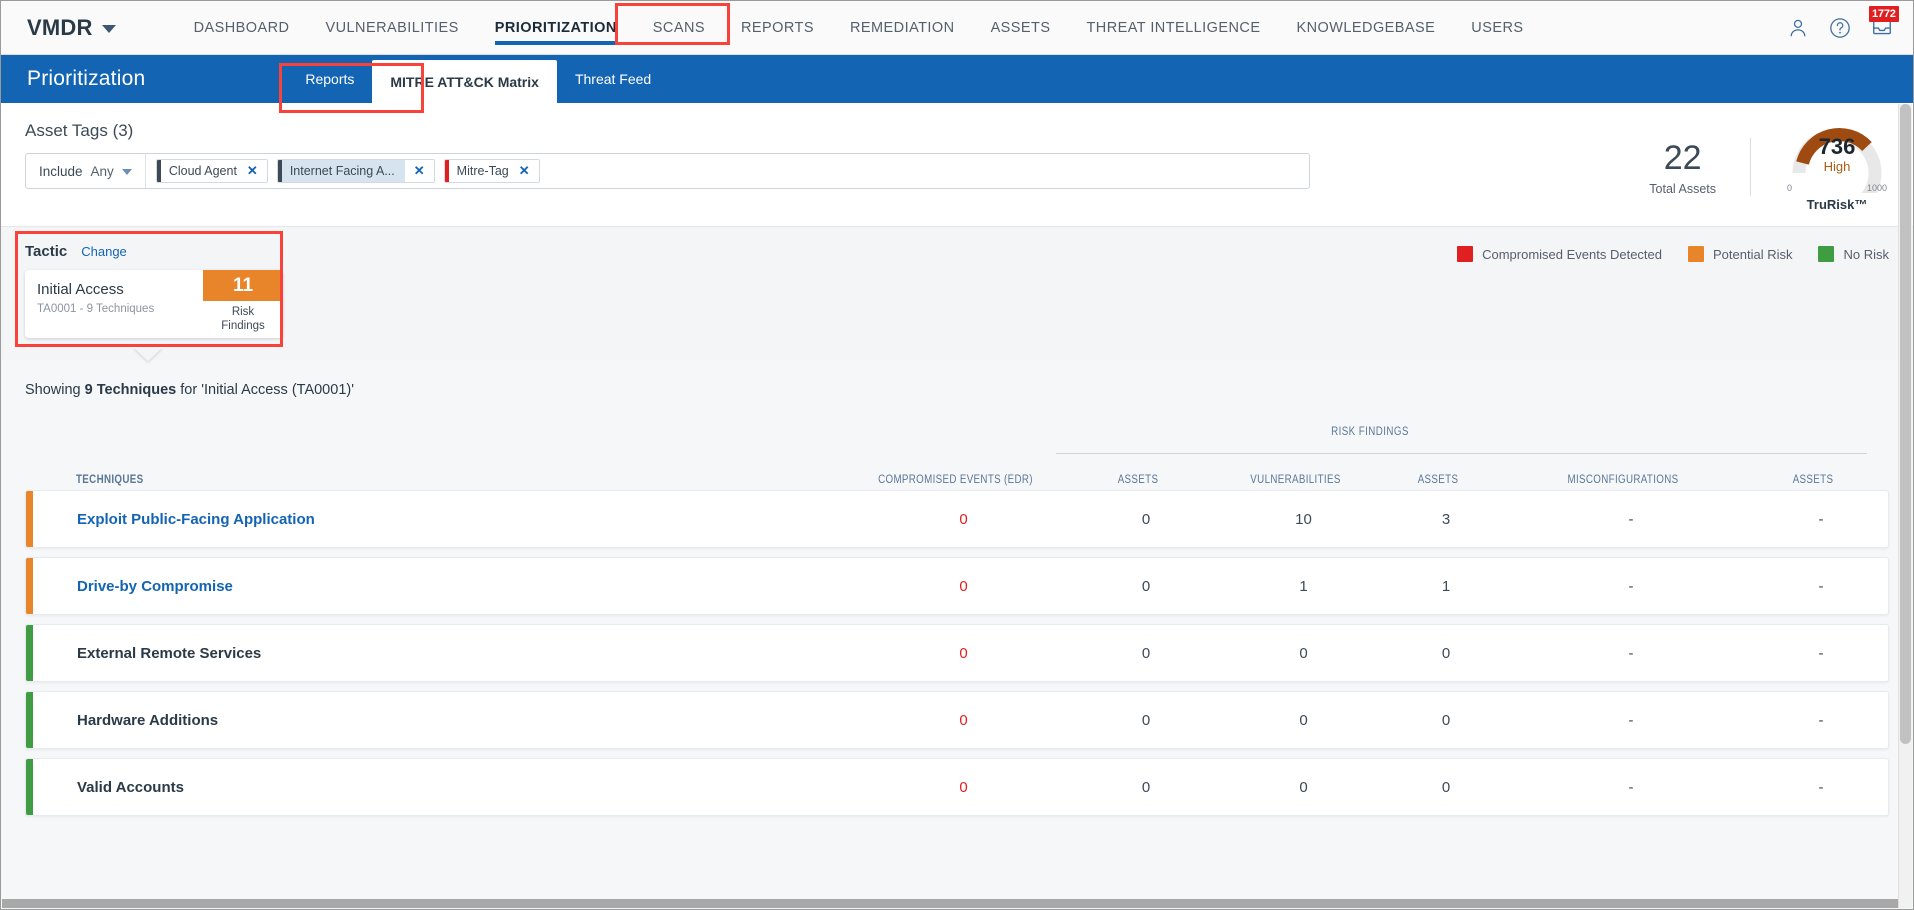 Image resolution: width=1914 pixels, height=910 pixels. Describe the element at coordinates (1446, 519) in the screenshot. I see `cell-assets-2: 3` at that location.